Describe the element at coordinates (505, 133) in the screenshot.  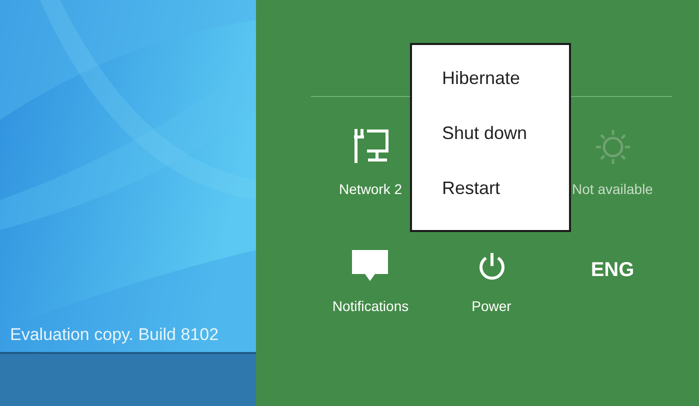
I see `menu-item: Shut down` at that location.